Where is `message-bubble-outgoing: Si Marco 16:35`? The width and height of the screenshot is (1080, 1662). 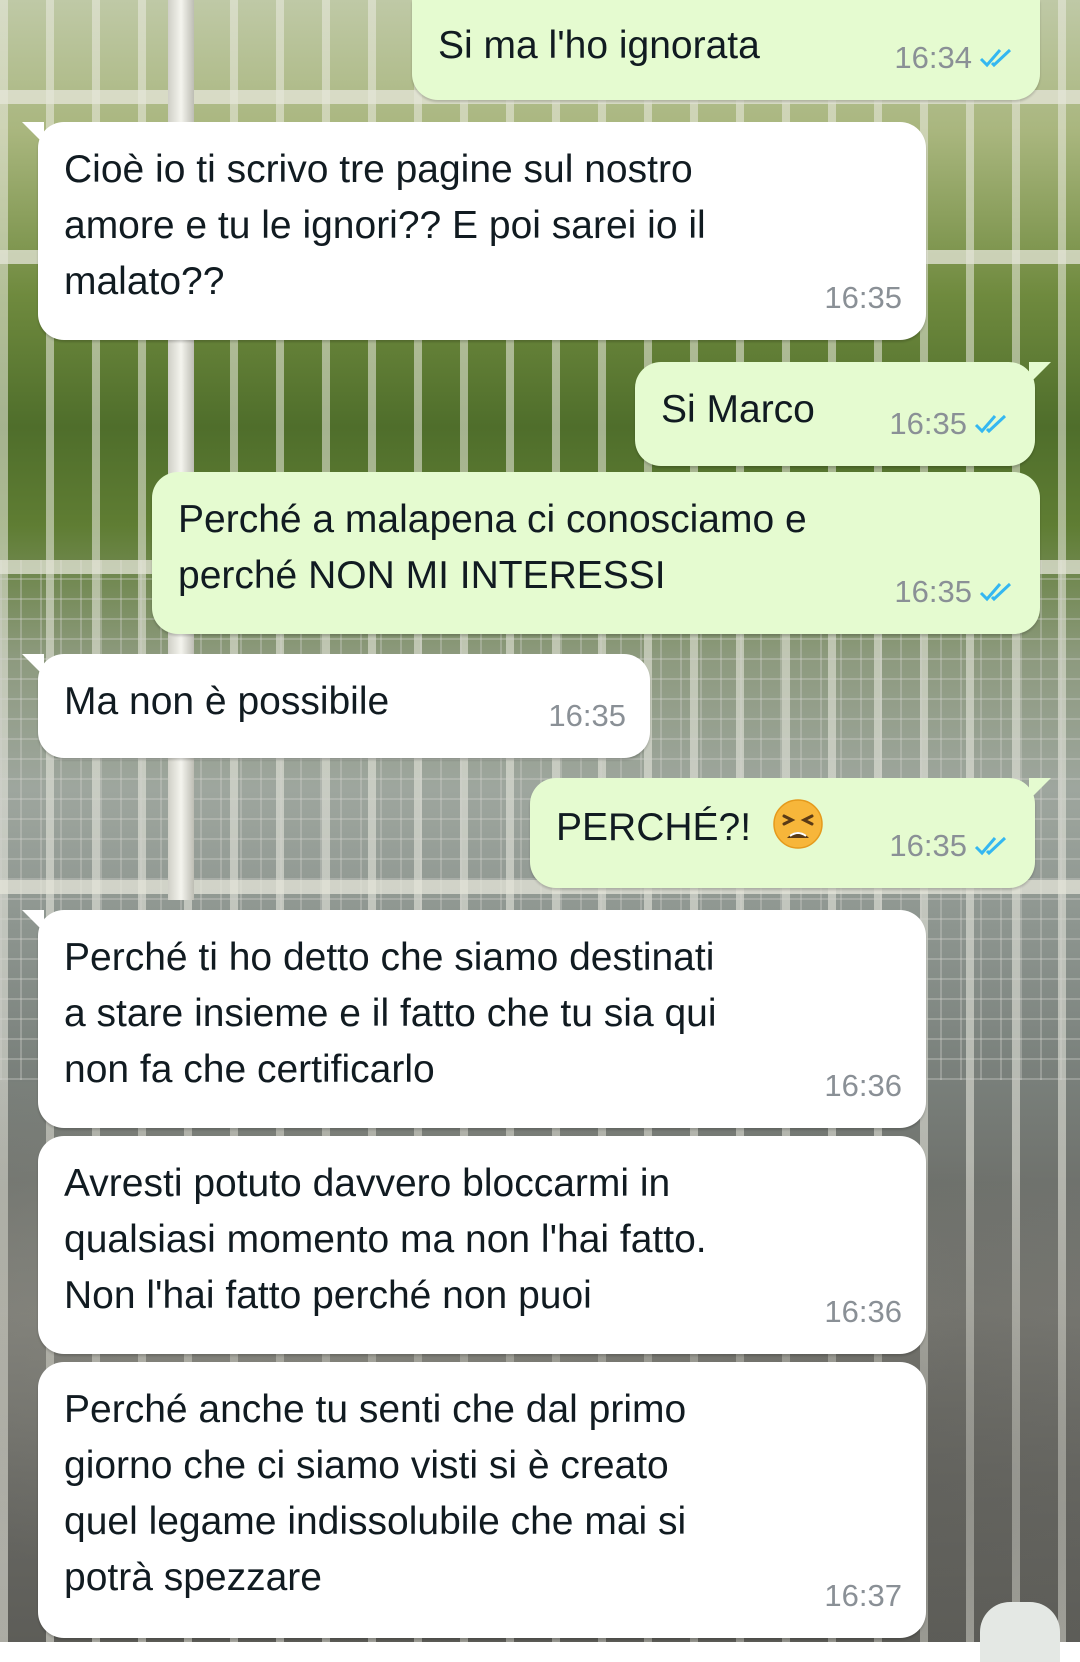 message-bubble-outgoing: Si Marco 16:35 is located at coordinates (843, 414).